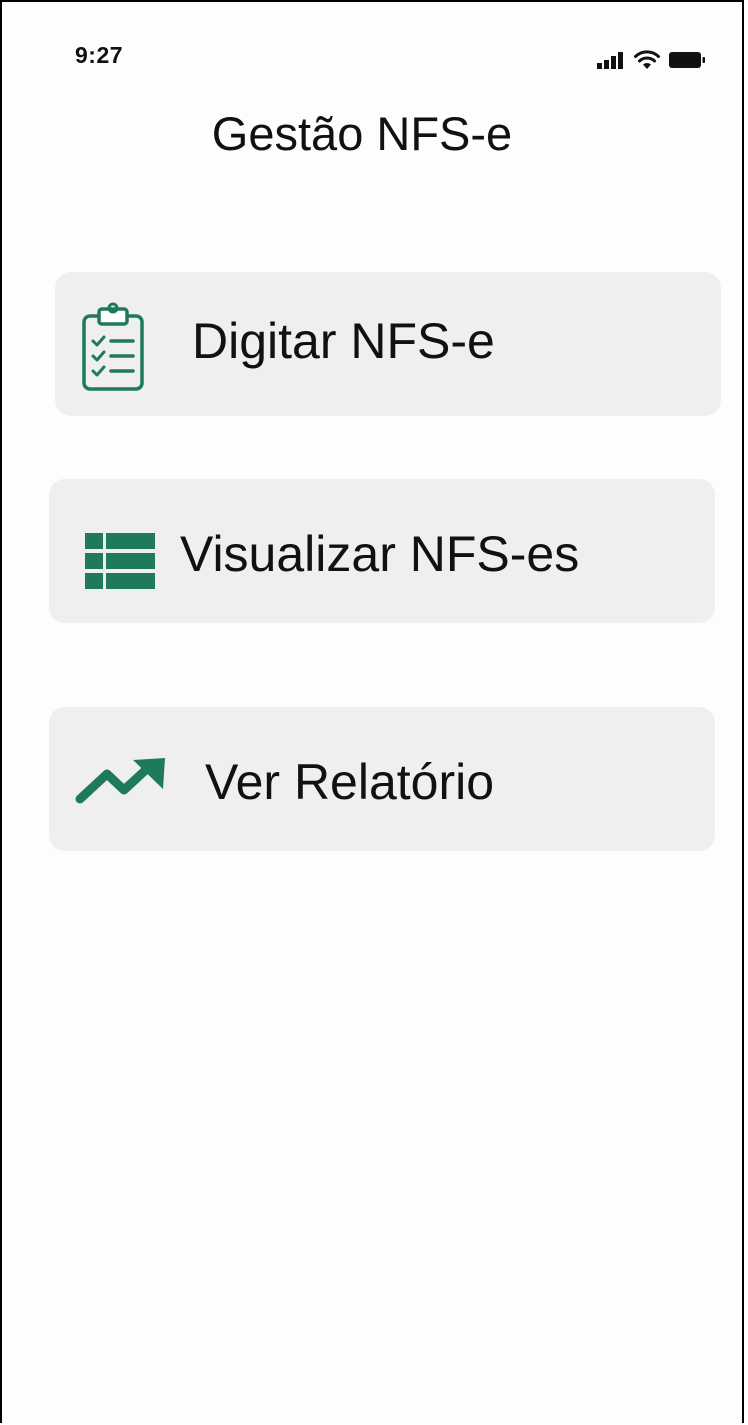 The width and height of the screenshot is (748, 1425). Describe the element at coordinates (372, 62) in the screenshot. I see `status-bar: 9:27` at that location.